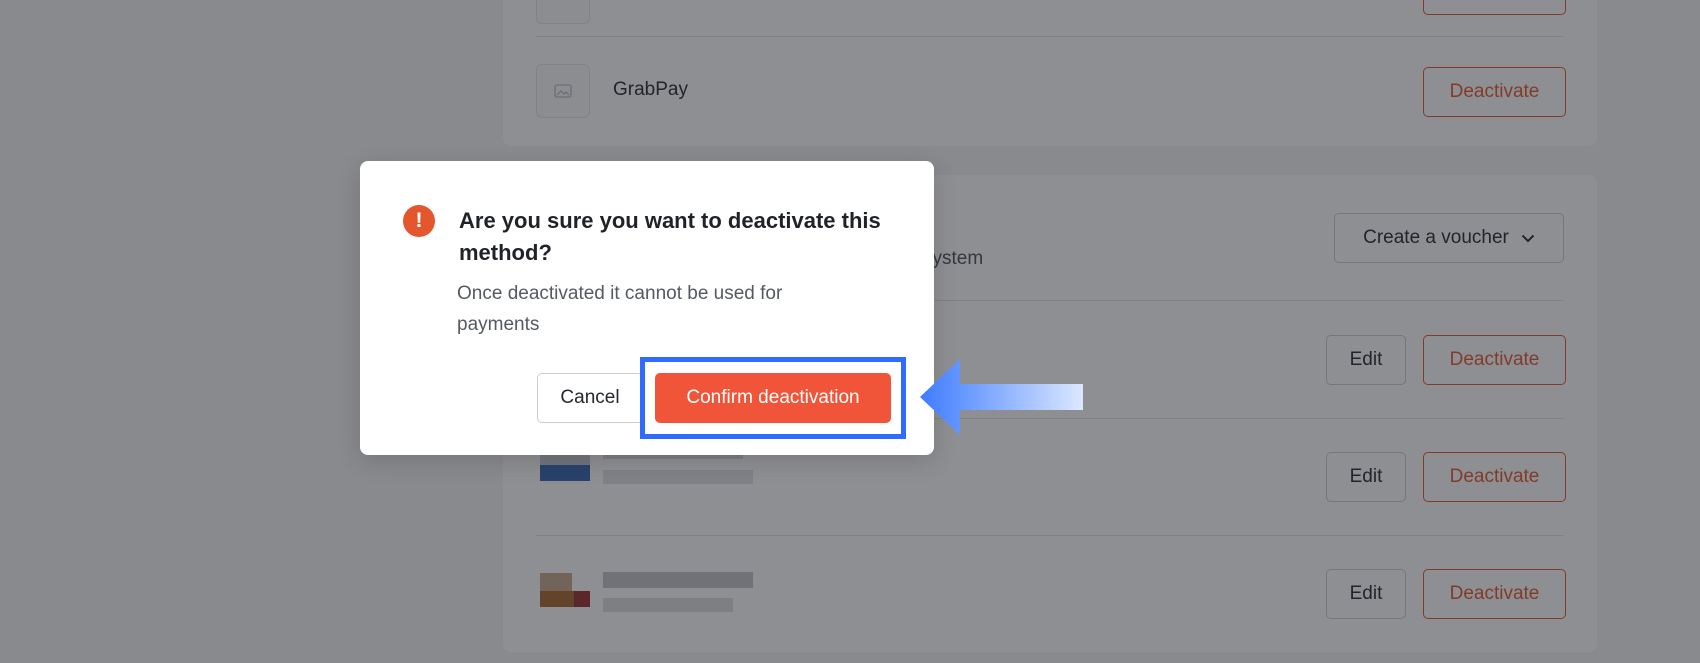  What do you see at coordinates (419, 221) in the screenshot?
I see `exclamation-circle-icon: !` at bounding box center [419, 221].